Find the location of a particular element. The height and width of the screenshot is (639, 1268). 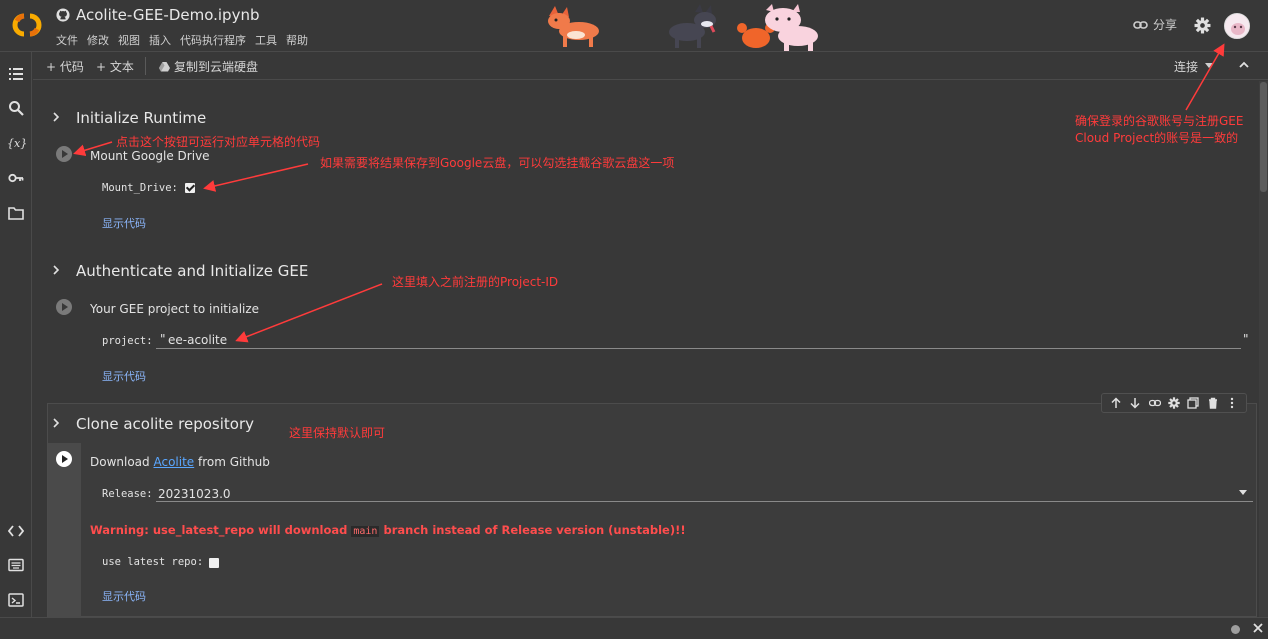

section-title-initialize-runtime: Initialize Runtime is located at coordinates (141, 118).